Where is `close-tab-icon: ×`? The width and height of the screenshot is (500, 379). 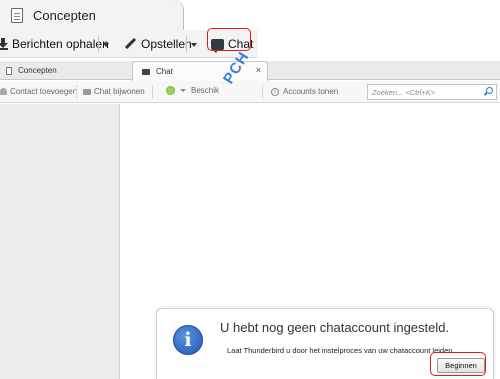 close-tab-icon: × is located at coordinates (258, 70).